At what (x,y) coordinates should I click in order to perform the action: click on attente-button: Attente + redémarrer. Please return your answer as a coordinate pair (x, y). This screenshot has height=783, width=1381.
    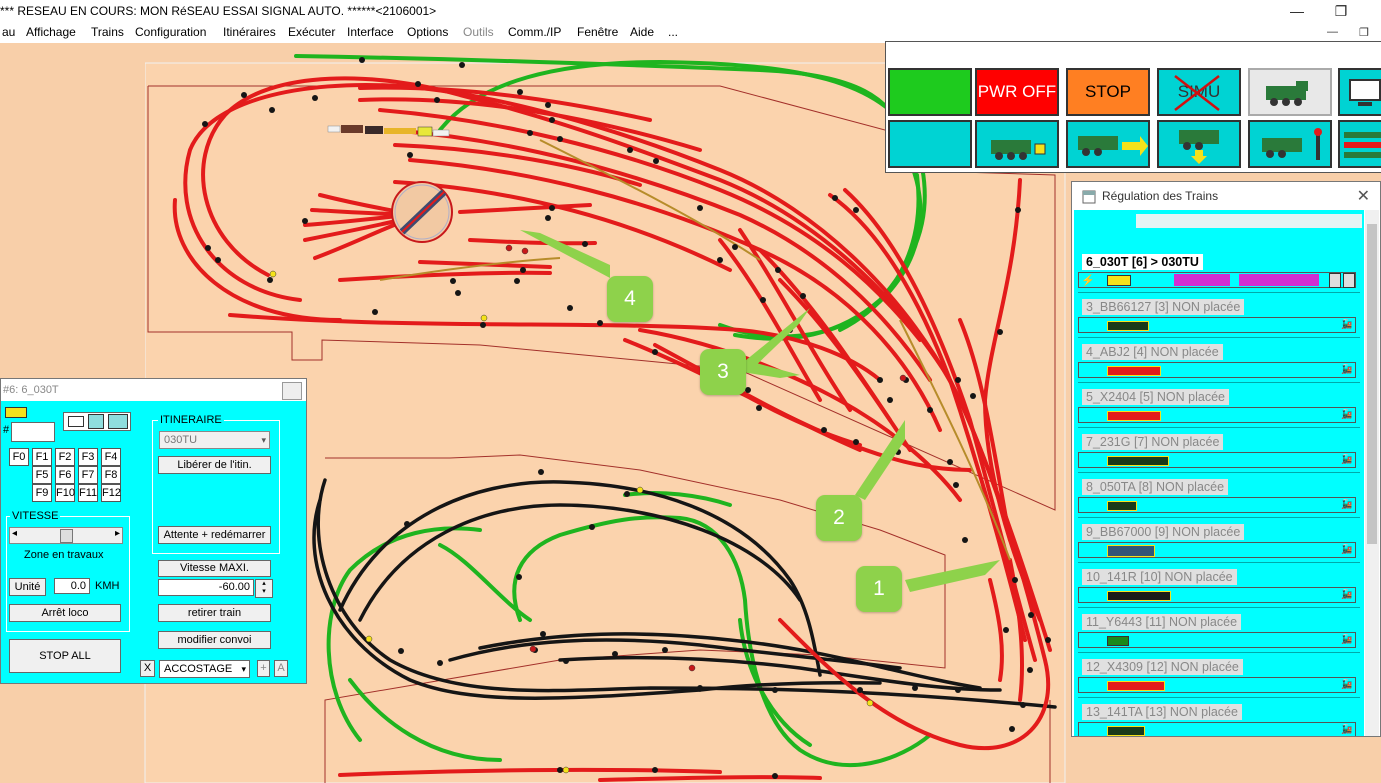
    Looking at the image, I should click on (214, 535).